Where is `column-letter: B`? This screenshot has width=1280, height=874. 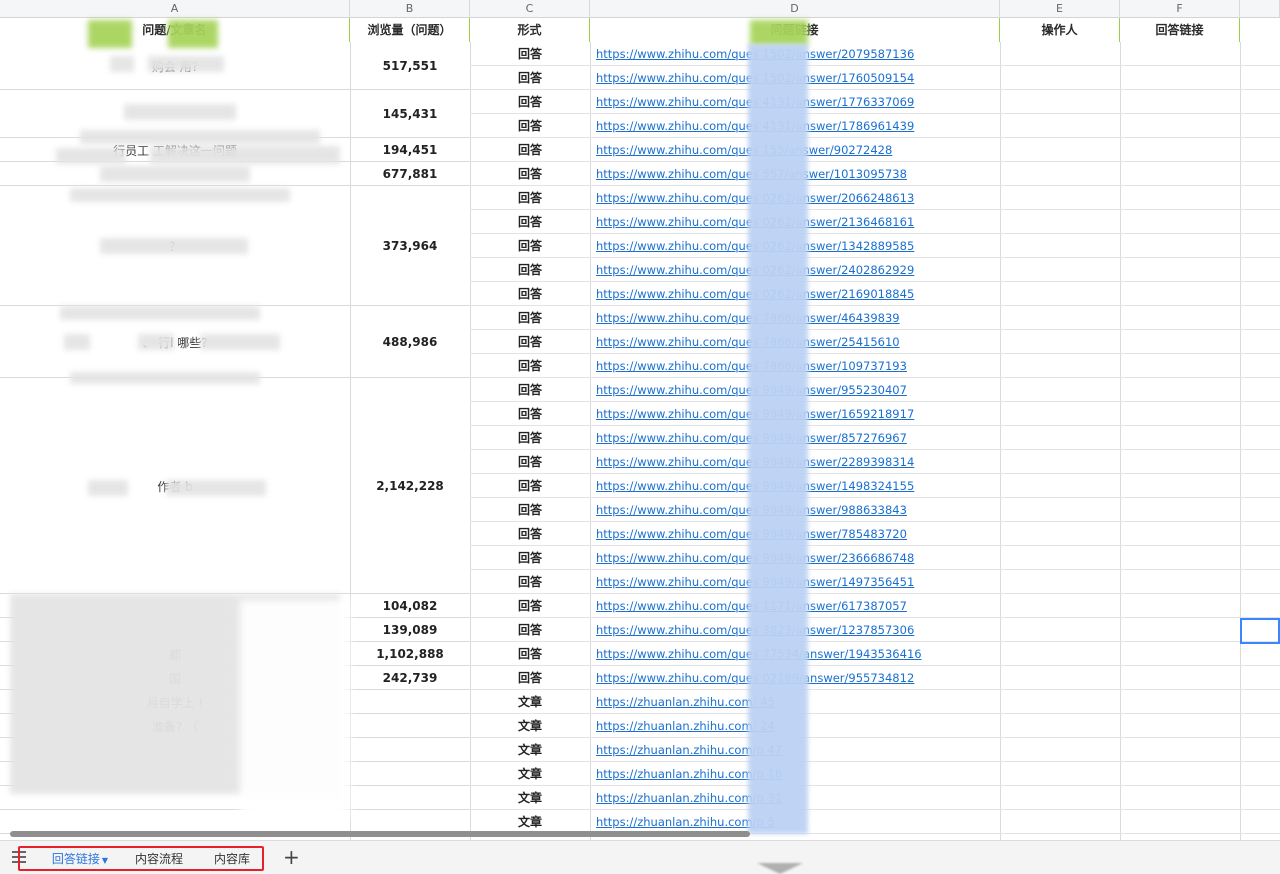
column-letter: B is located at coordinates (410, 9).